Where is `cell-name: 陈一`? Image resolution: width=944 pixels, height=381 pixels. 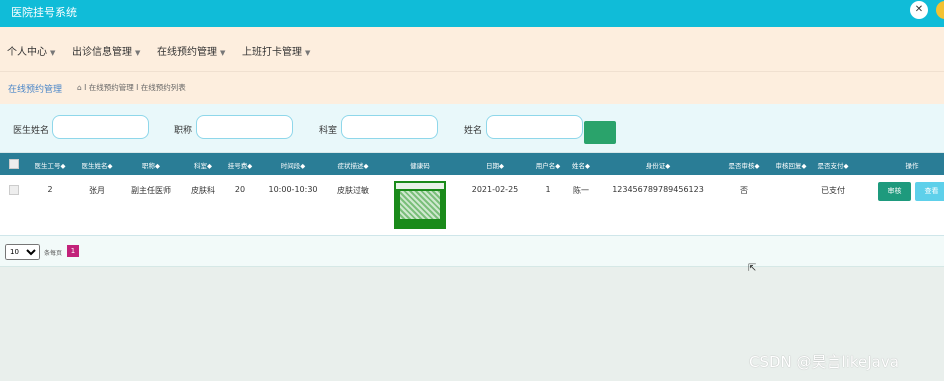
cell-name: 陈一 is located at coordinates (581, 190).